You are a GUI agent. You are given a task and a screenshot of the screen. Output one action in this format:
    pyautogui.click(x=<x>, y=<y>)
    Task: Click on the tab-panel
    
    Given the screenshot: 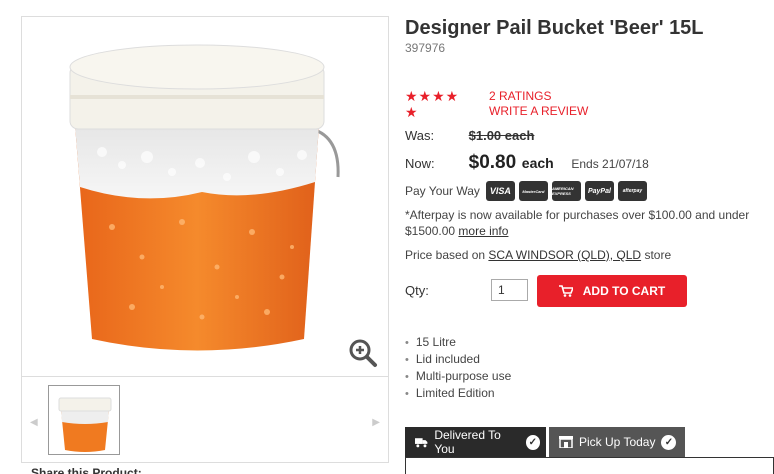 What is the action you would take?
    pyautogui.click(x=589, y=465)
    